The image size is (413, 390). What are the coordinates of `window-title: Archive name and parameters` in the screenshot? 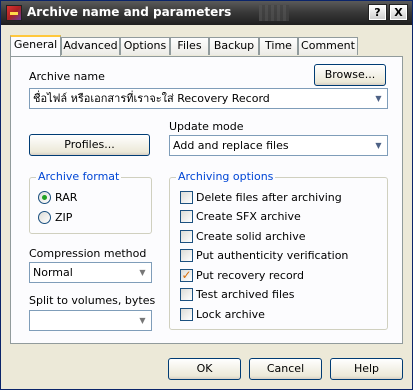 It's located at (129, 12).